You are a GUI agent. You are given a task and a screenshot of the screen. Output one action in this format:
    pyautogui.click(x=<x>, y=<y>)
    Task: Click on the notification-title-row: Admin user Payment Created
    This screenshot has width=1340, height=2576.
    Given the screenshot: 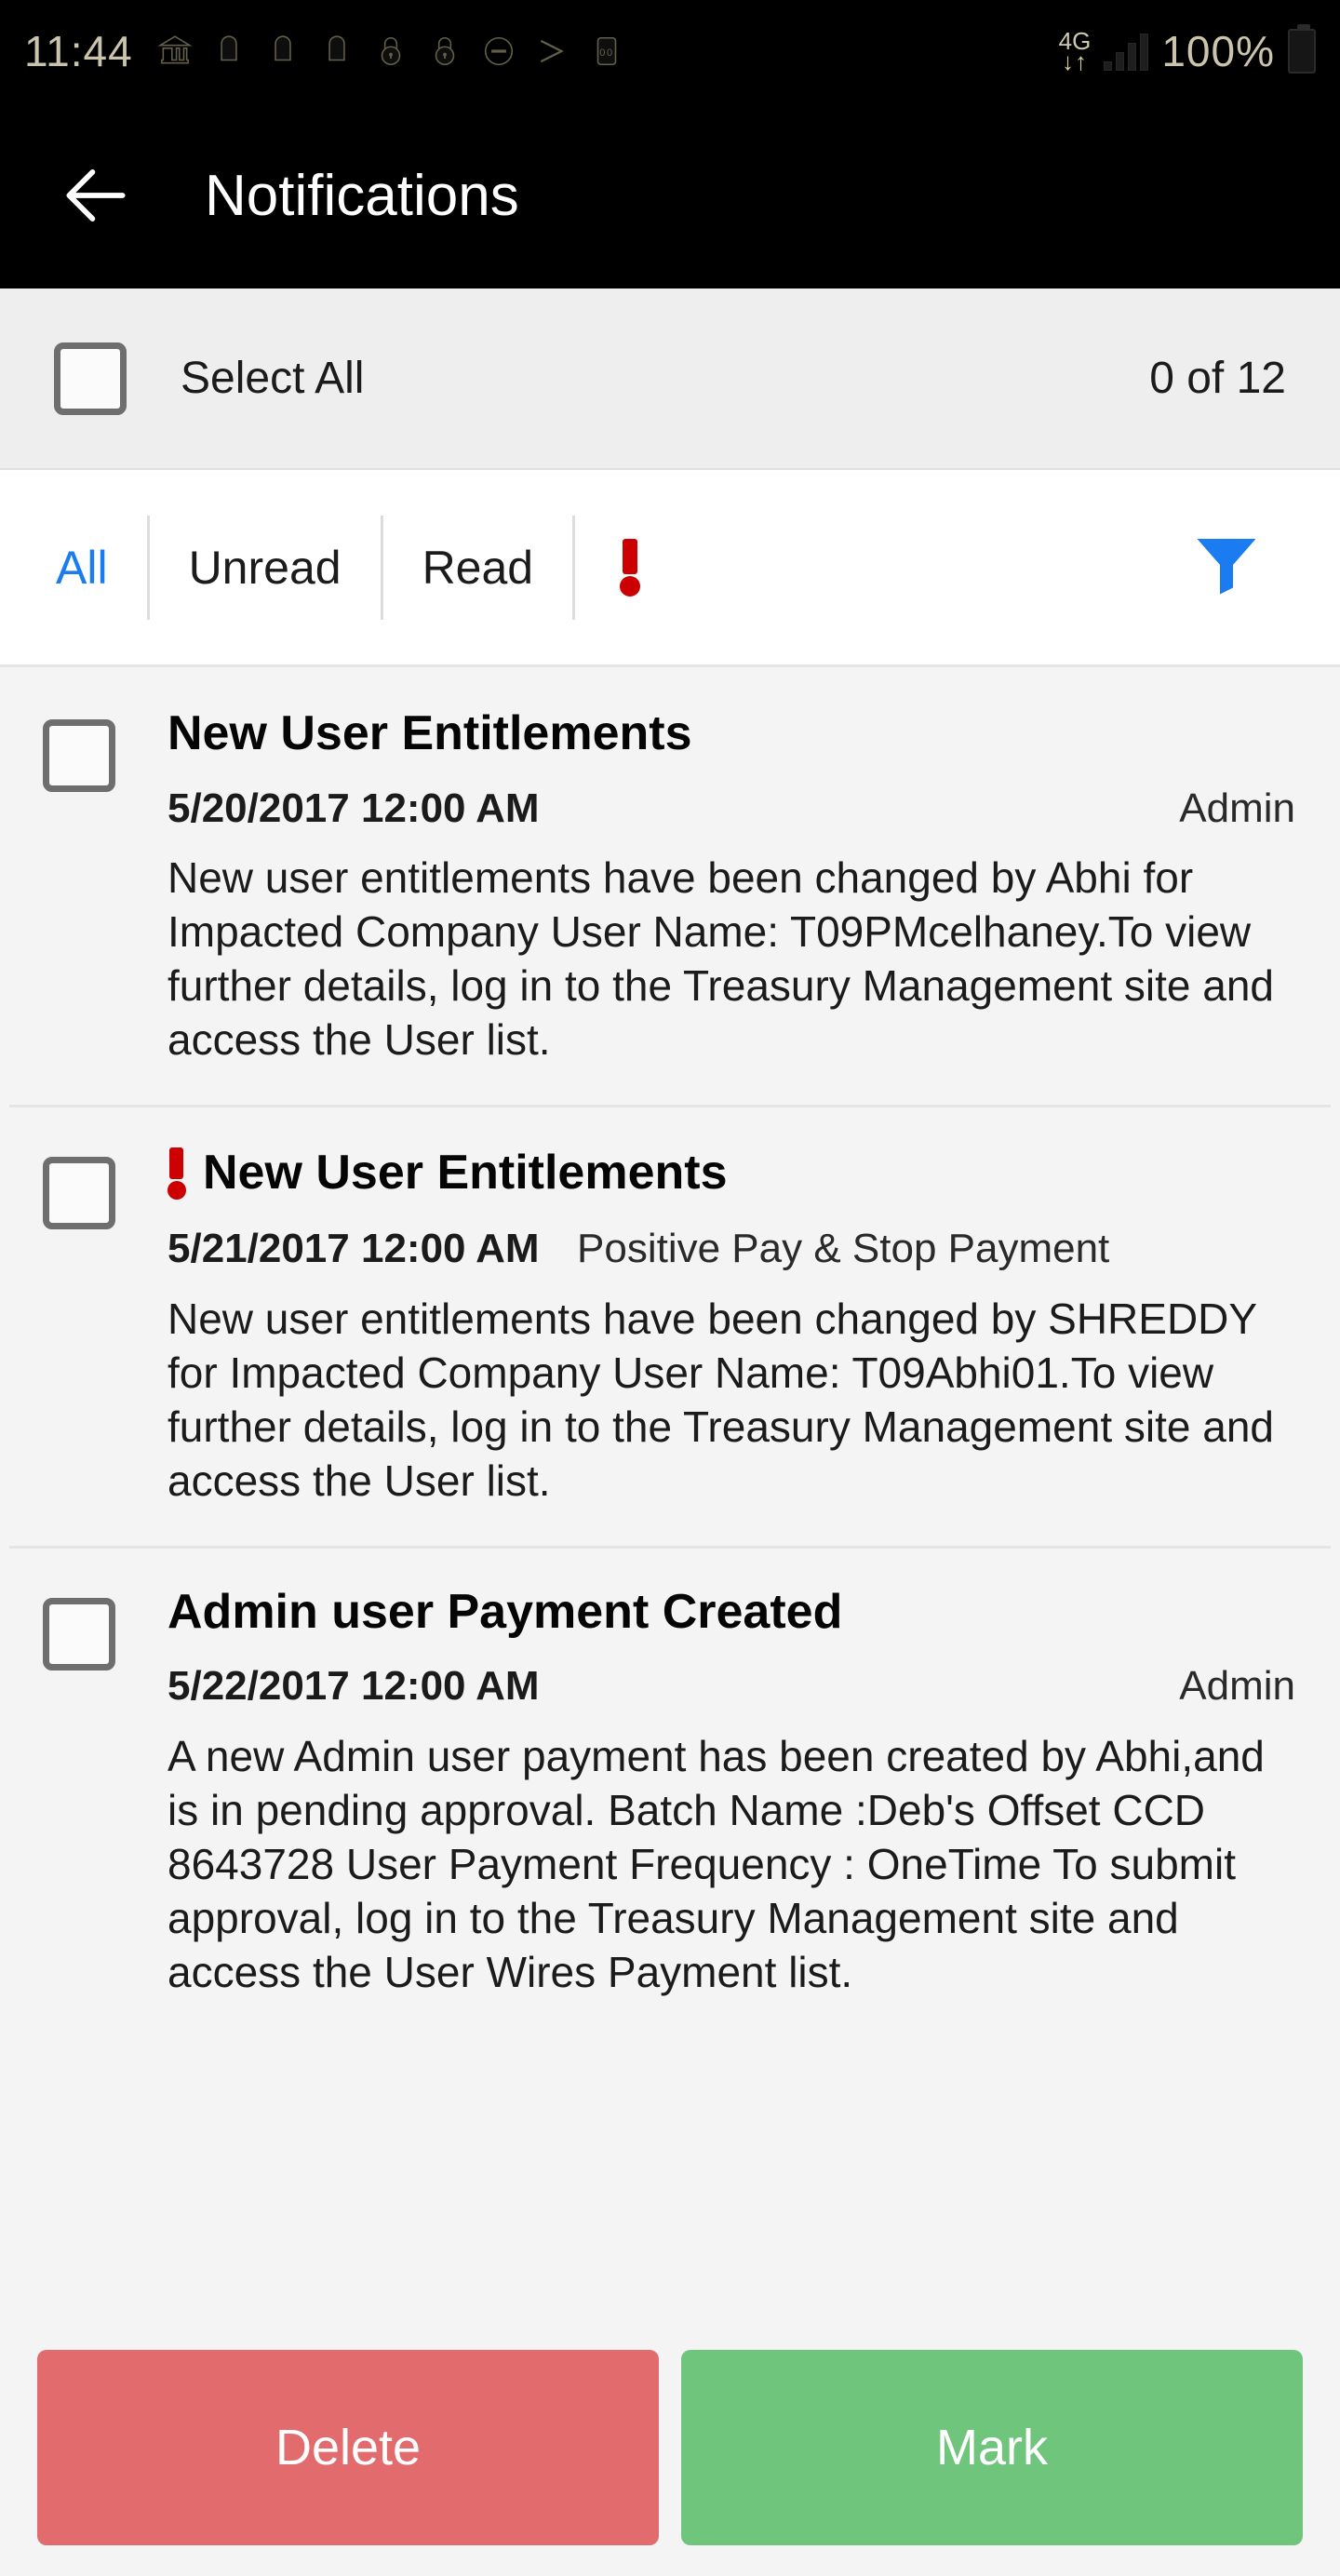 What is the action you would take?
    pyautogui.click(x=731, y=1611)
    